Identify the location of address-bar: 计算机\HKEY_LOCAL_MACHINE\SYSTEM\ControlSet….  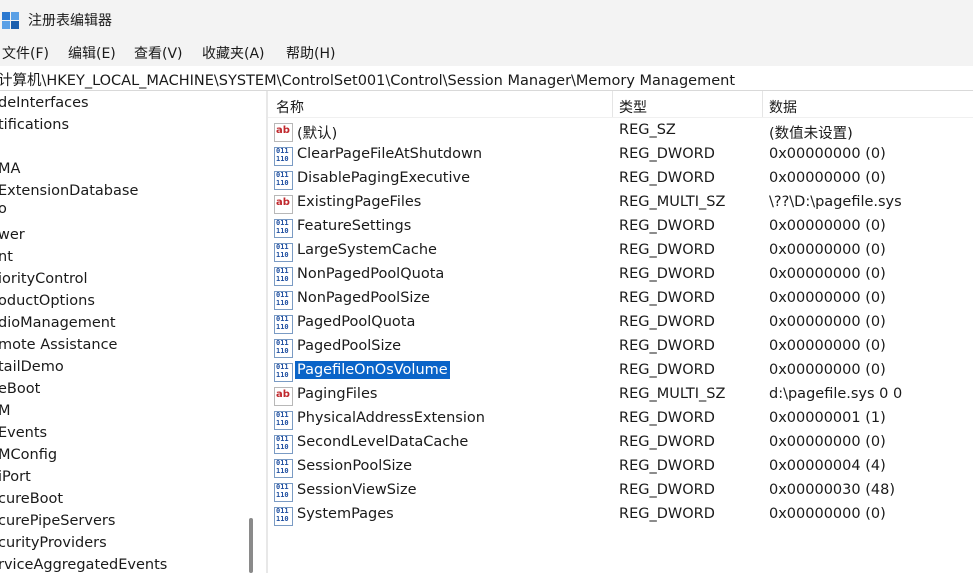
(486, 78).